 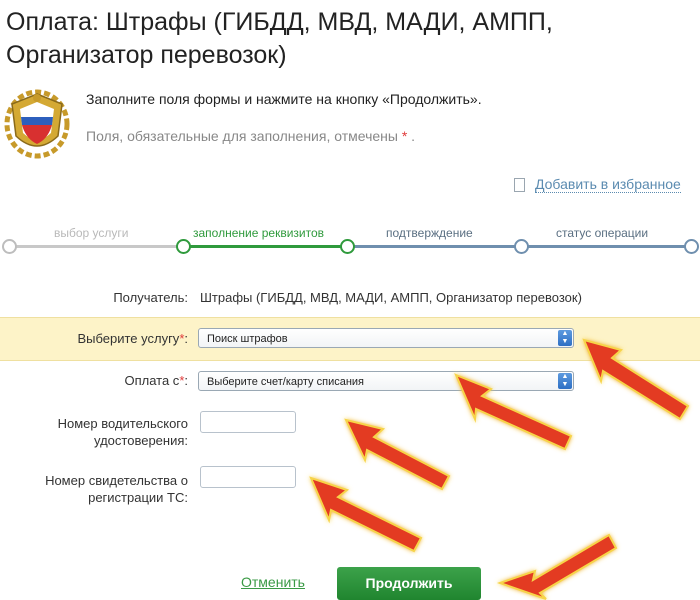 What do you see at coordinates (386, 338) in the screenshot?
I see `service-select: Поиск штрафов ▲ ▼` at bounding box center [386, 338].